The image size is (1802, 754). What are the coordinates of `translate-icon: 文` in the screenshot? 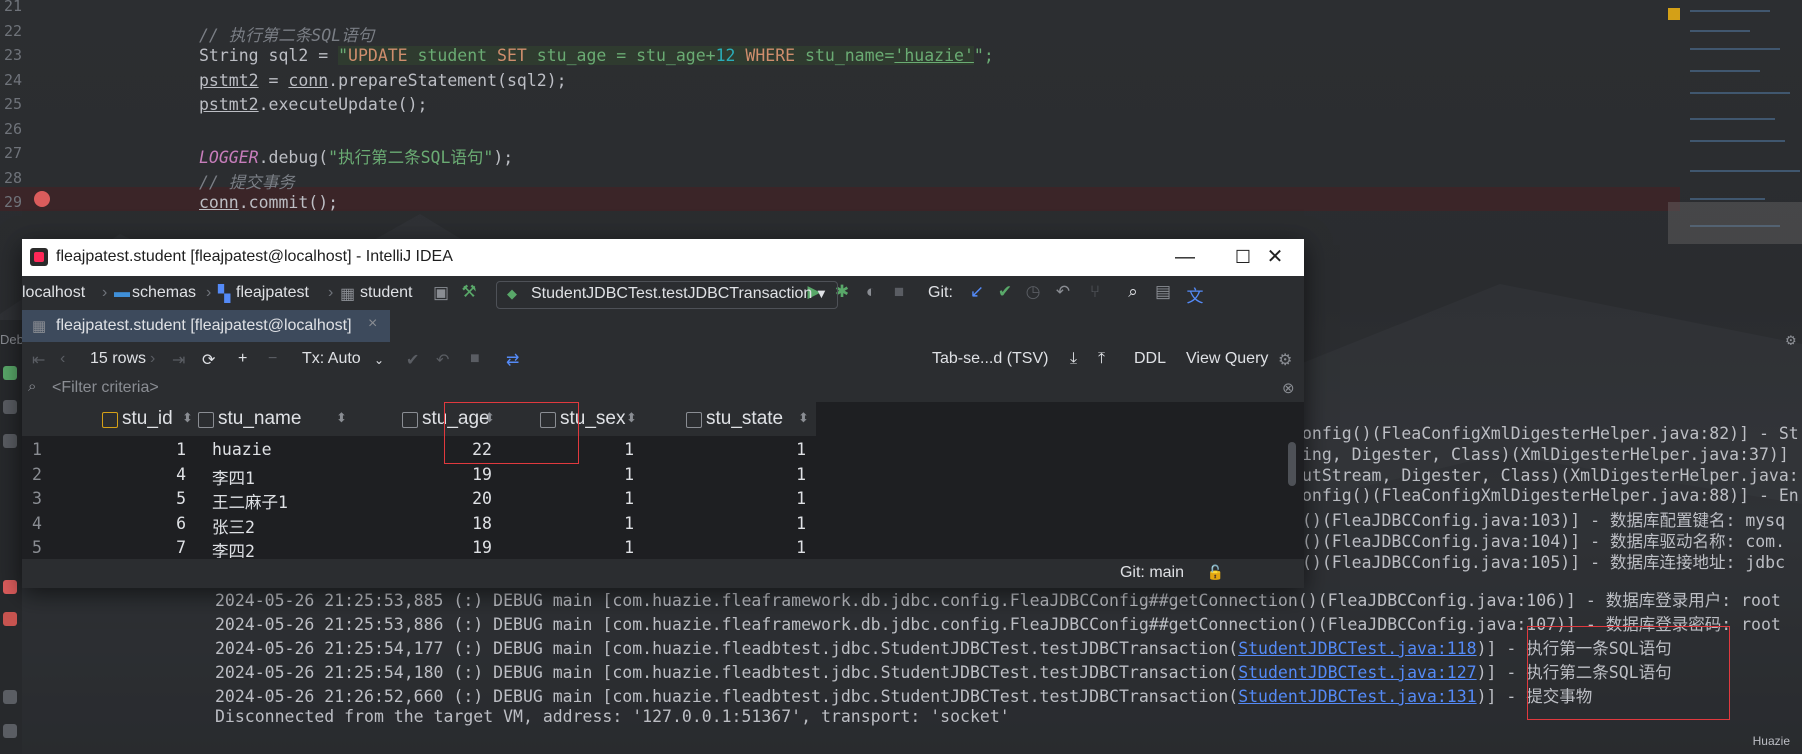 It's located at (1195, 294).